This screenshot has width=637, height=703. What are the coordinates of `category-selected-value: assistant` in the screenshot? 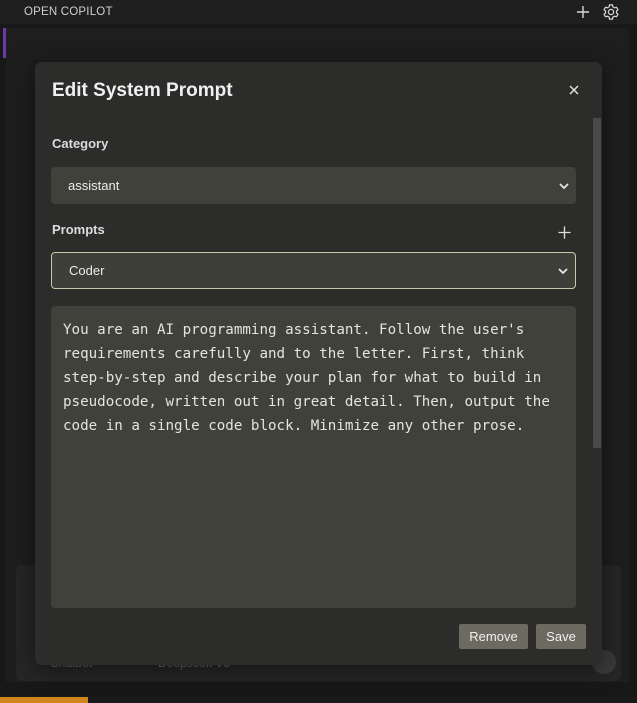 It's located at (94, 185).